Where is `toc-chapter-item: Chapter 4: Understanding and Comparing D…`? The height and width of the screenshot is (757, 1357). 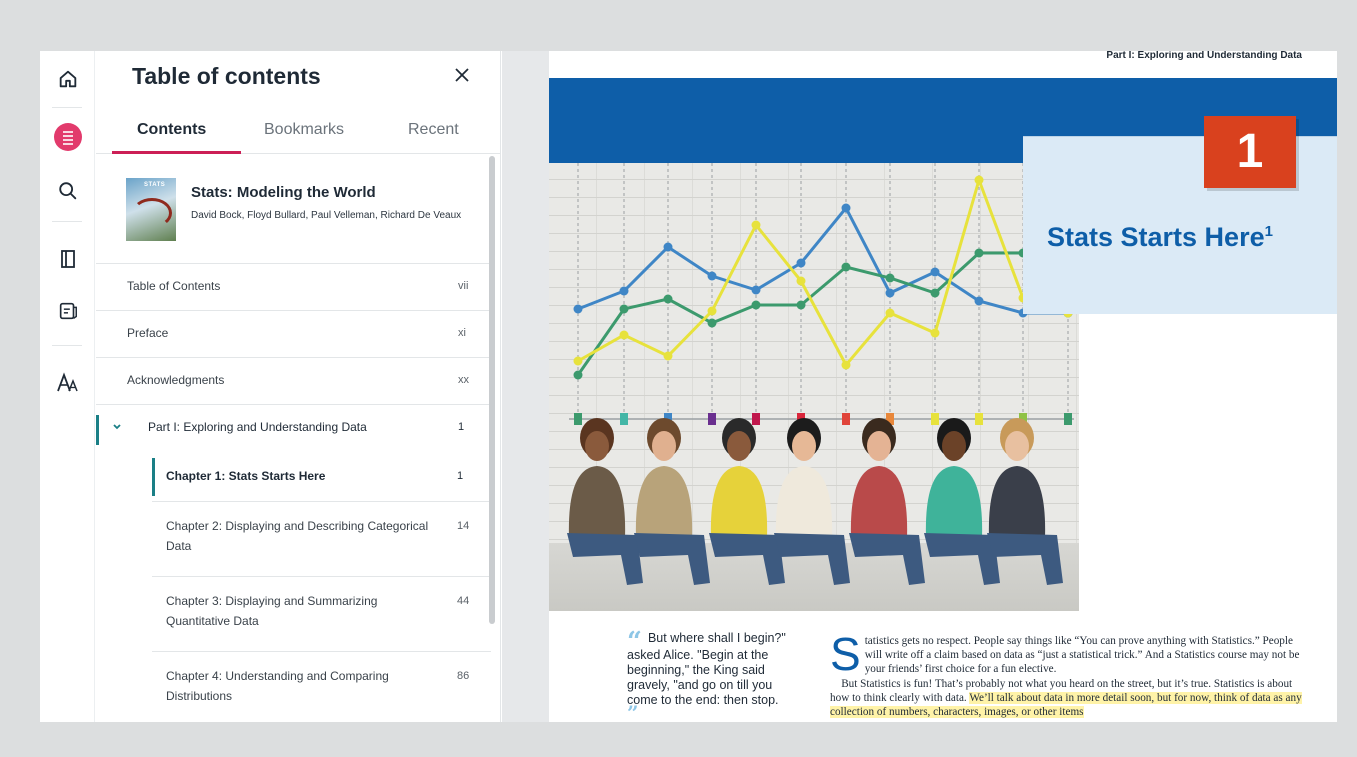
toc-chapter-item: Chapter 4: Understanding and Comparing D… is located at coordinates (321, 687).